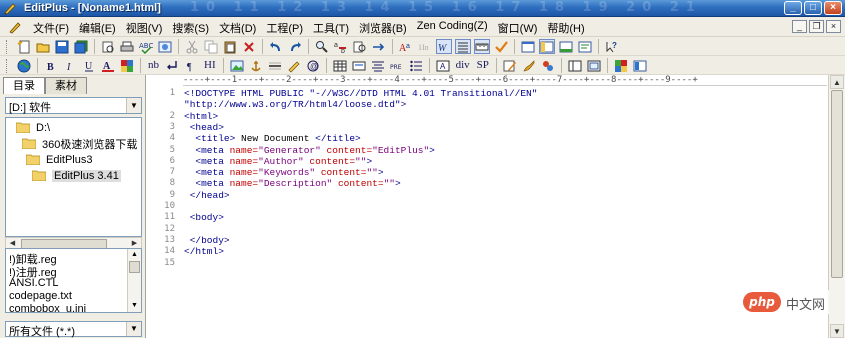 The image size is (845, 338). What do you see at coordinates (585, 46) in the screenshot?
I see `cliptext-icon` at bounding box center [585, 46].